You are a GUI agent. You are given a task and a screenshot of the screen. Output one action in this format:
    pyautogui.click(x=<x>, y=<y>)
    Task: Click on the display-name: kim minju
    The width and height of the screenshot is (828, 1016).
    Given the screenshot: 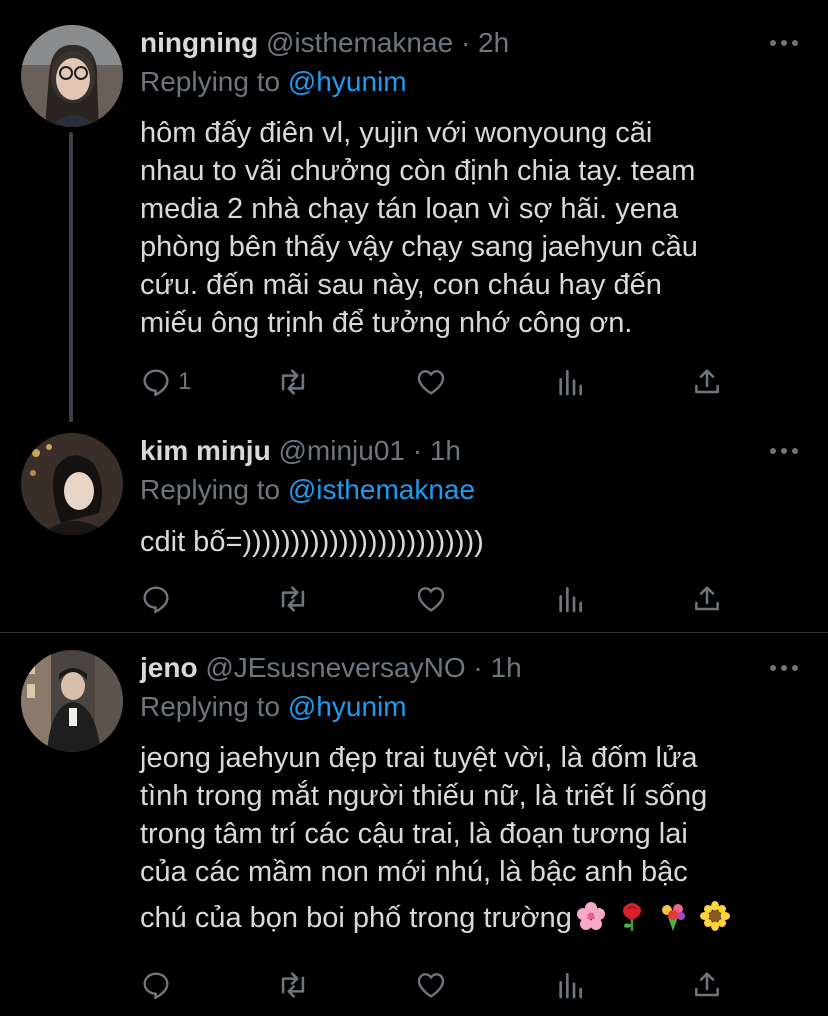 What is the action you would take?
    pyautogui.click(x=205, y=450)
    